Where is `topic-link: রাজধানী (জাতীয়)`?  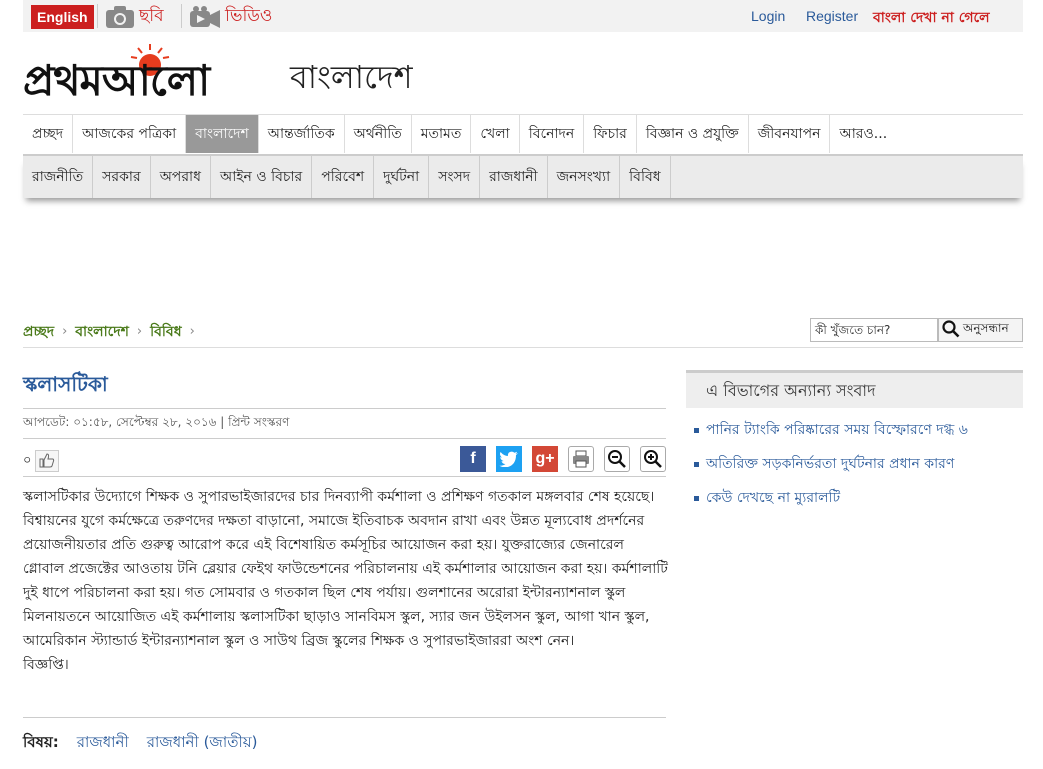
topic-link: রাজধানী (জাতীয়) is located at coordinates (202, 743).